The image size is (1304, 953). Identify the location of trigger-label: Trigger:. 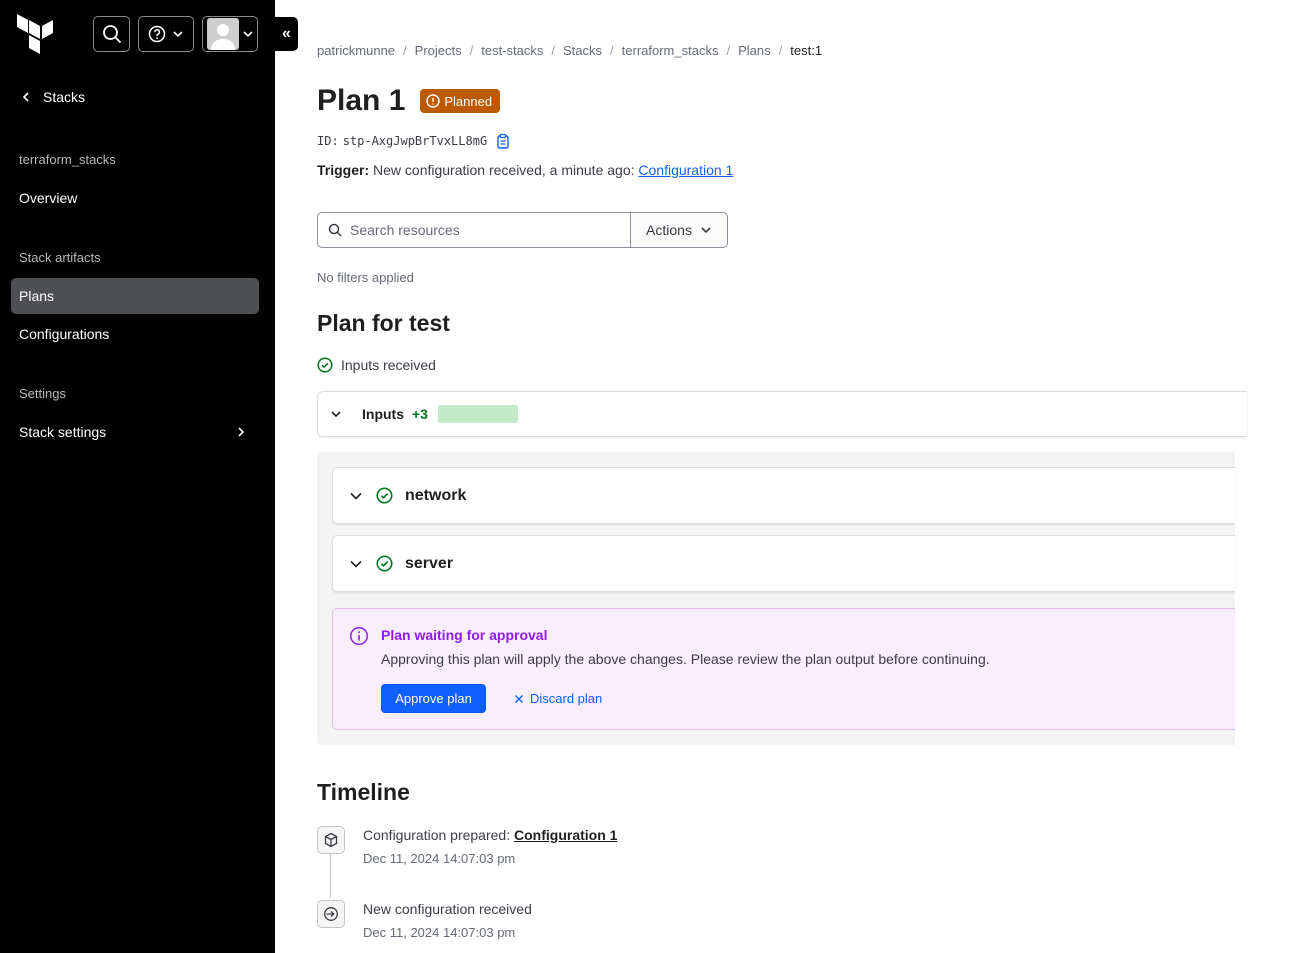
(343, 170).